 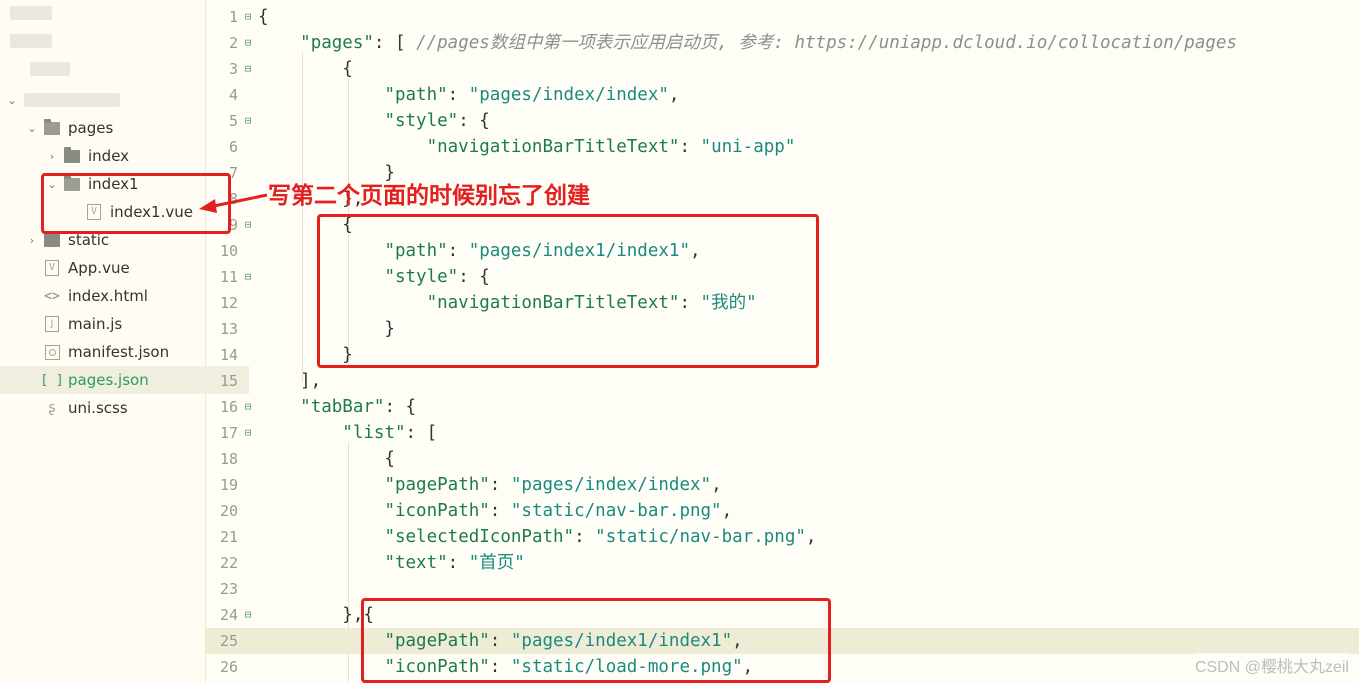 What do you see at coordinates (52, 380) in the screenshot?
I see `json-file-icon: [ ]` at bounding box center [52, 380].